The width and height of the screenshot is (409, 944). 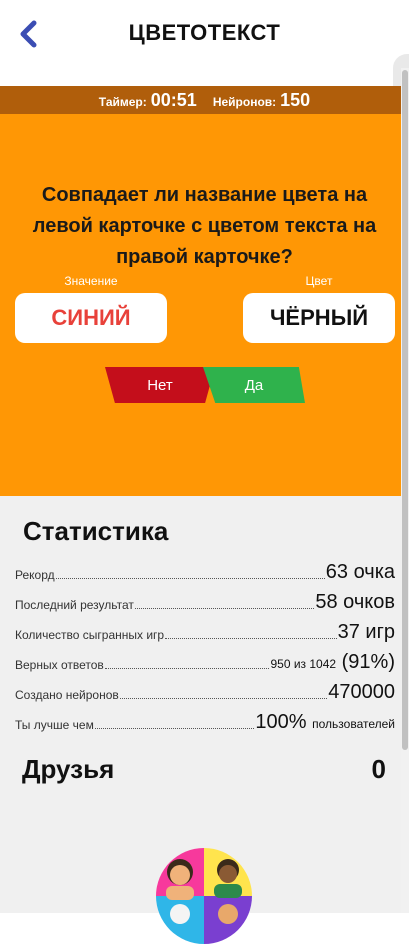 I want to click on stat-label: Последний результат, so click(x=74, y=605).